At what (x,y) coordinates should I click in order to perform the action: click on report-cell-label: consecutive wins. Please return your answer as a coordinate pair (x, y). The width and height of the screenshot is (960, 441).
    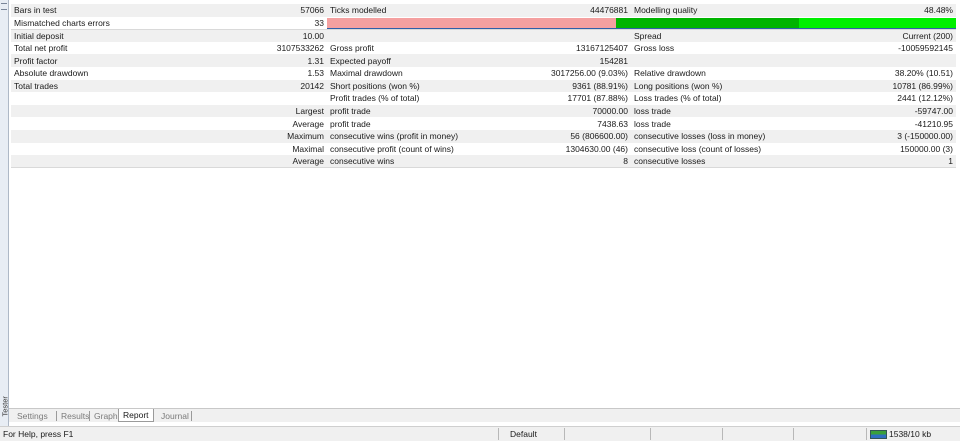
    Looking at the image, I should click on (407, 162).